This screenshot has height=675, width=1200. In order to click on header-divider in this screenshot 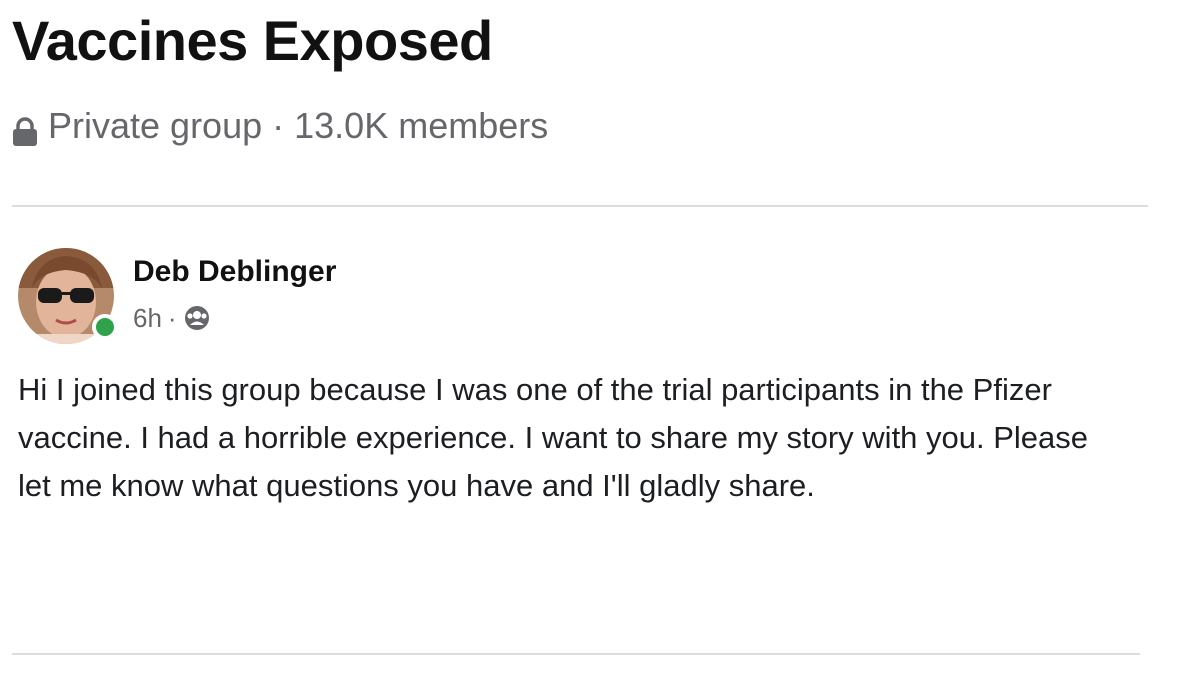, I will do `click(580, 206)`.